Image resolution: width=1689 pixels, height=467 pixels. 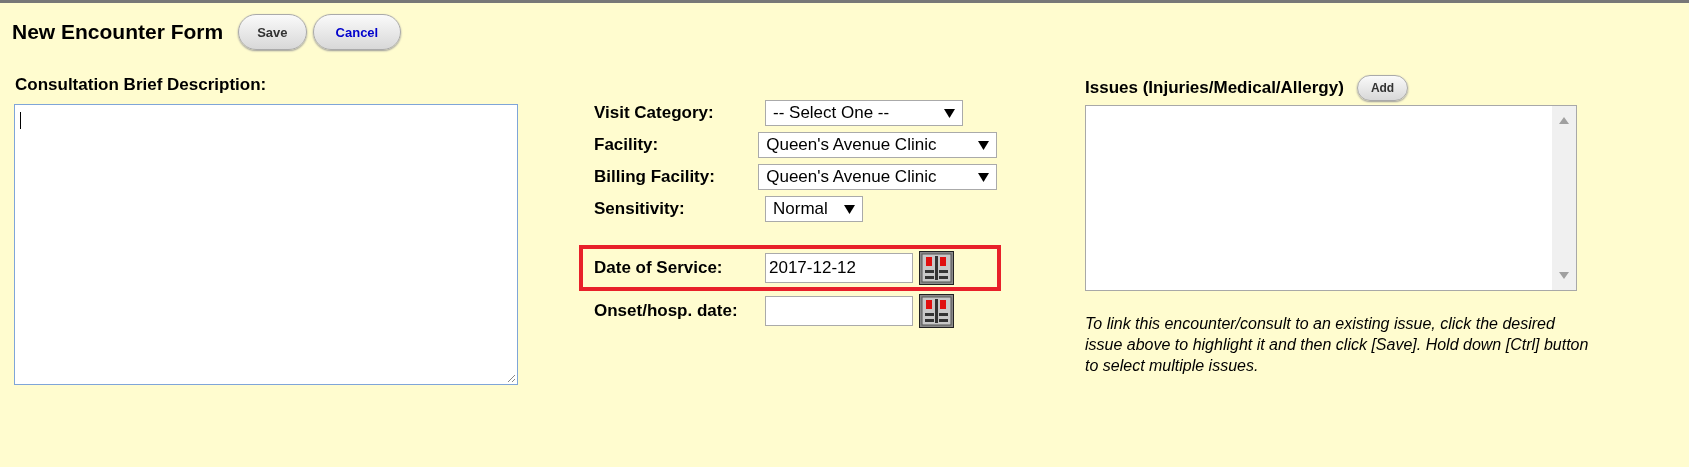 What do you see at coordinates (1564, 198) in the screenshot?
I see `scrollbar` at bounding box center [1564, 198].